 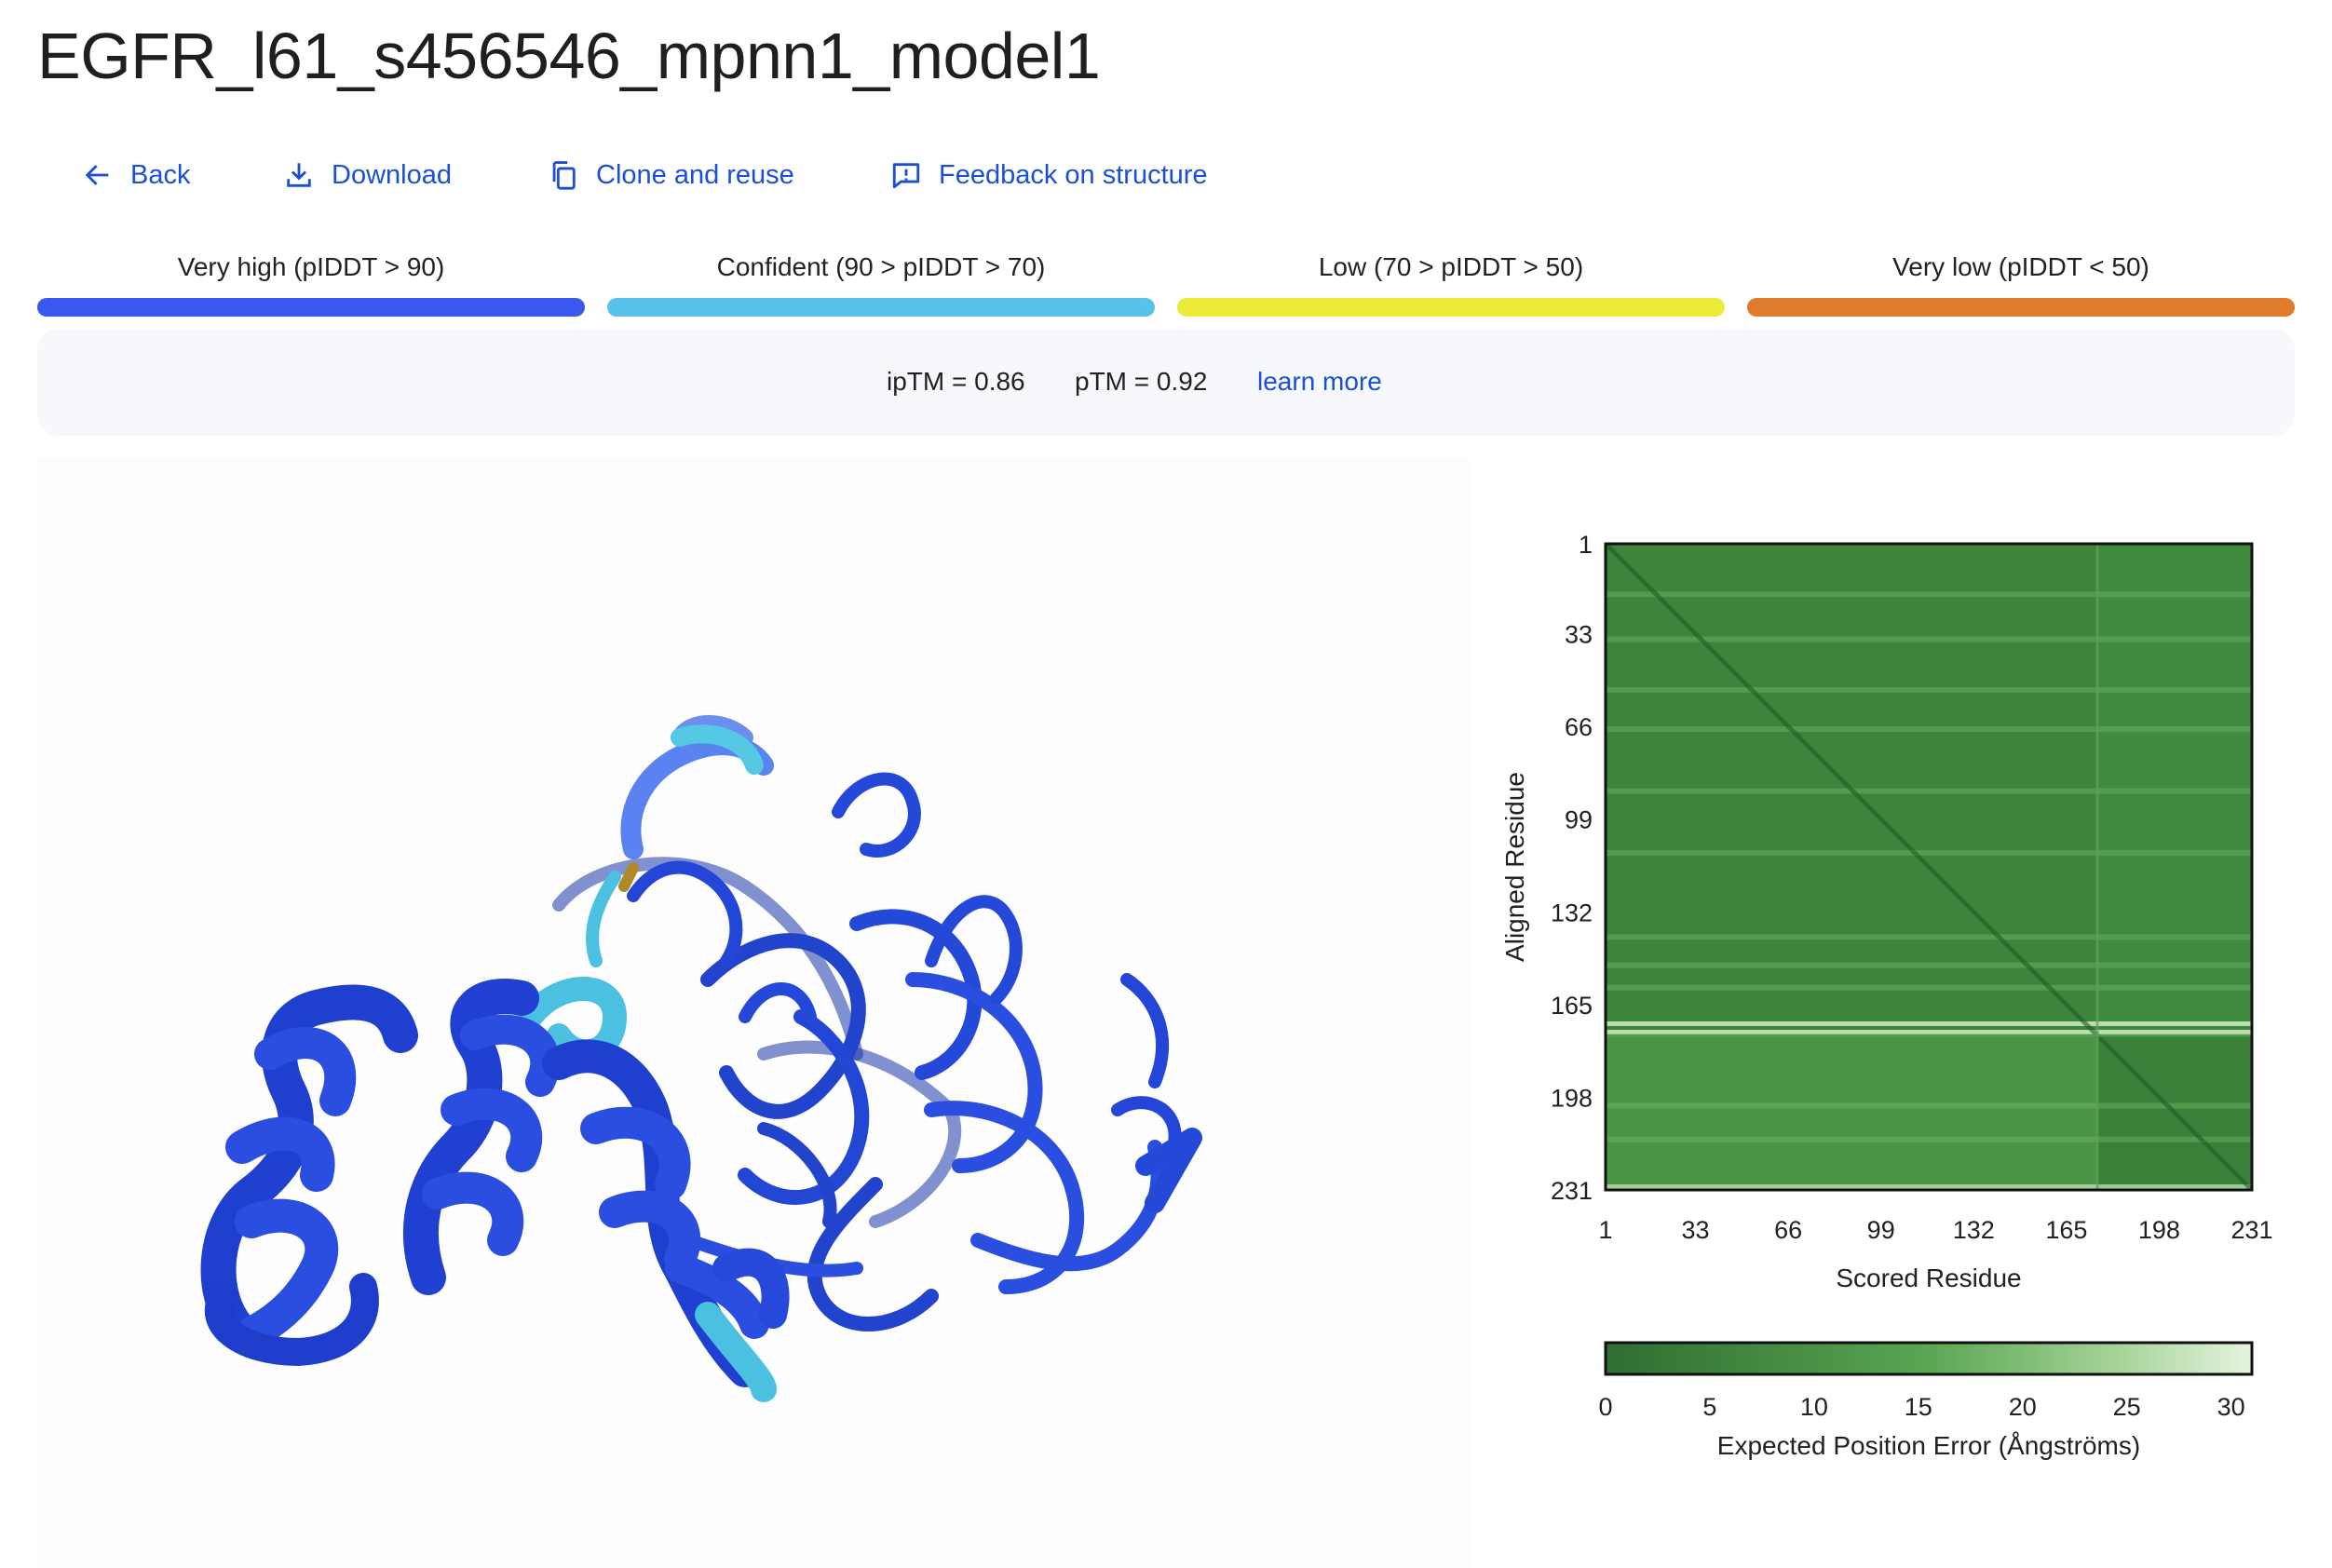 I want to click on x-tick-label: 33, so click(x=1696, y=1230).